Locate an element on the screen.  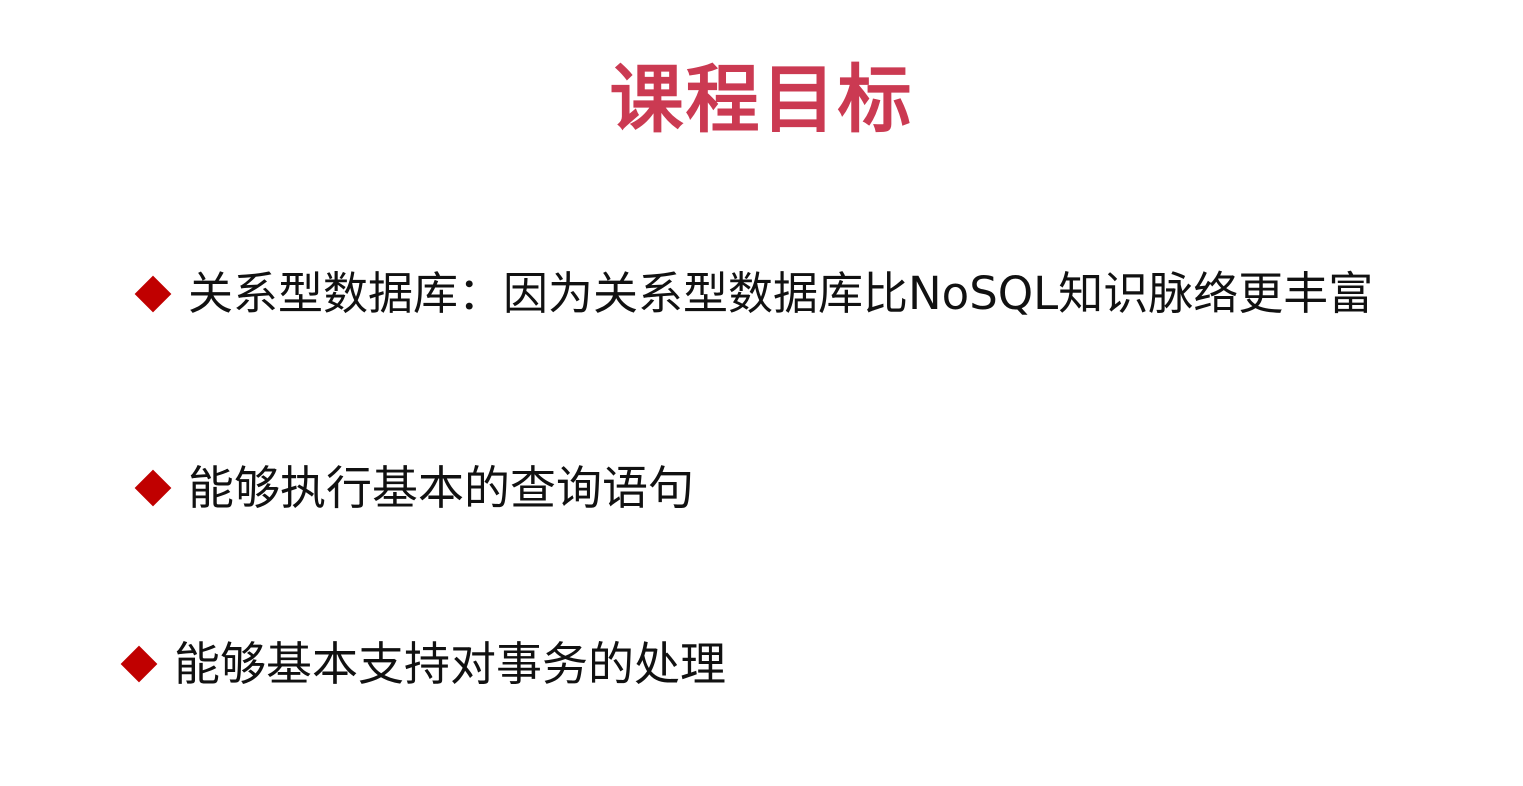
bullet-item: 能够执行基本的查询语句 is located at coordinates (414, 488).